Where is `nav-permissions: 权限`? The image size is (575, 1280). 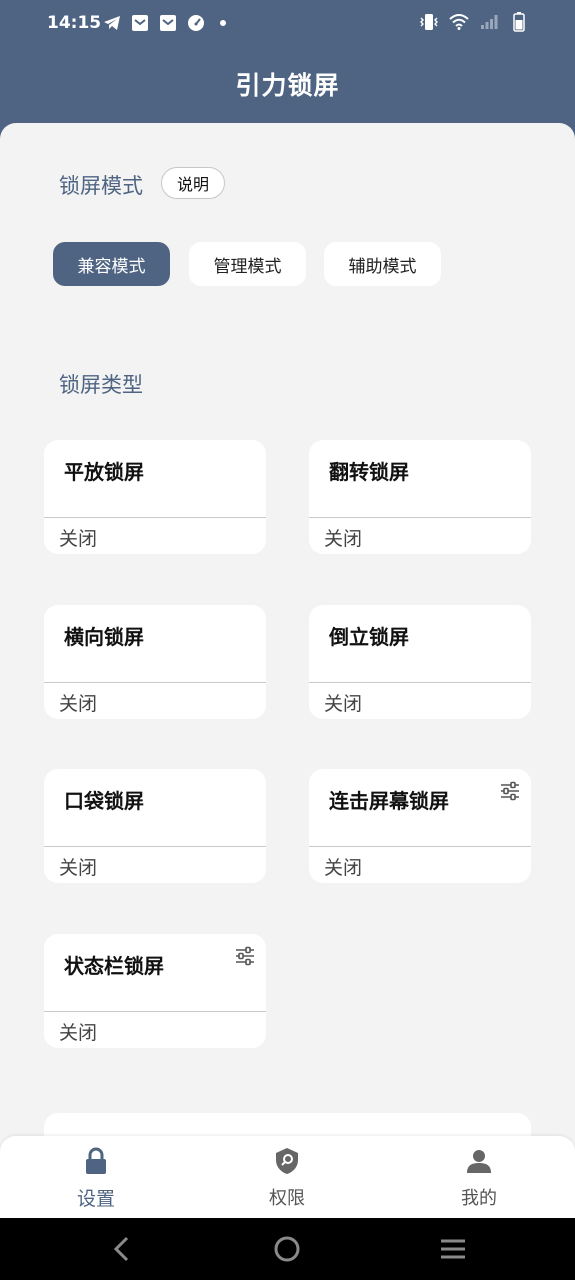
nav-permissions: 权限 is located at coordinates (287, 1177).